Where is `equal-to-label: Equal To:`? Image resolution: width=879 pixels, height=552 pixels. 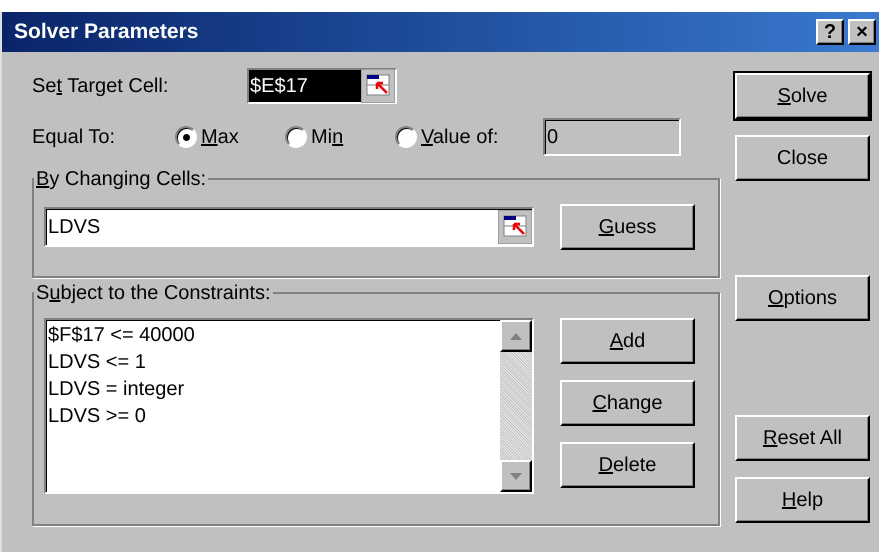 equal-to-label: Equal To: is located at coordinates (74, 137).